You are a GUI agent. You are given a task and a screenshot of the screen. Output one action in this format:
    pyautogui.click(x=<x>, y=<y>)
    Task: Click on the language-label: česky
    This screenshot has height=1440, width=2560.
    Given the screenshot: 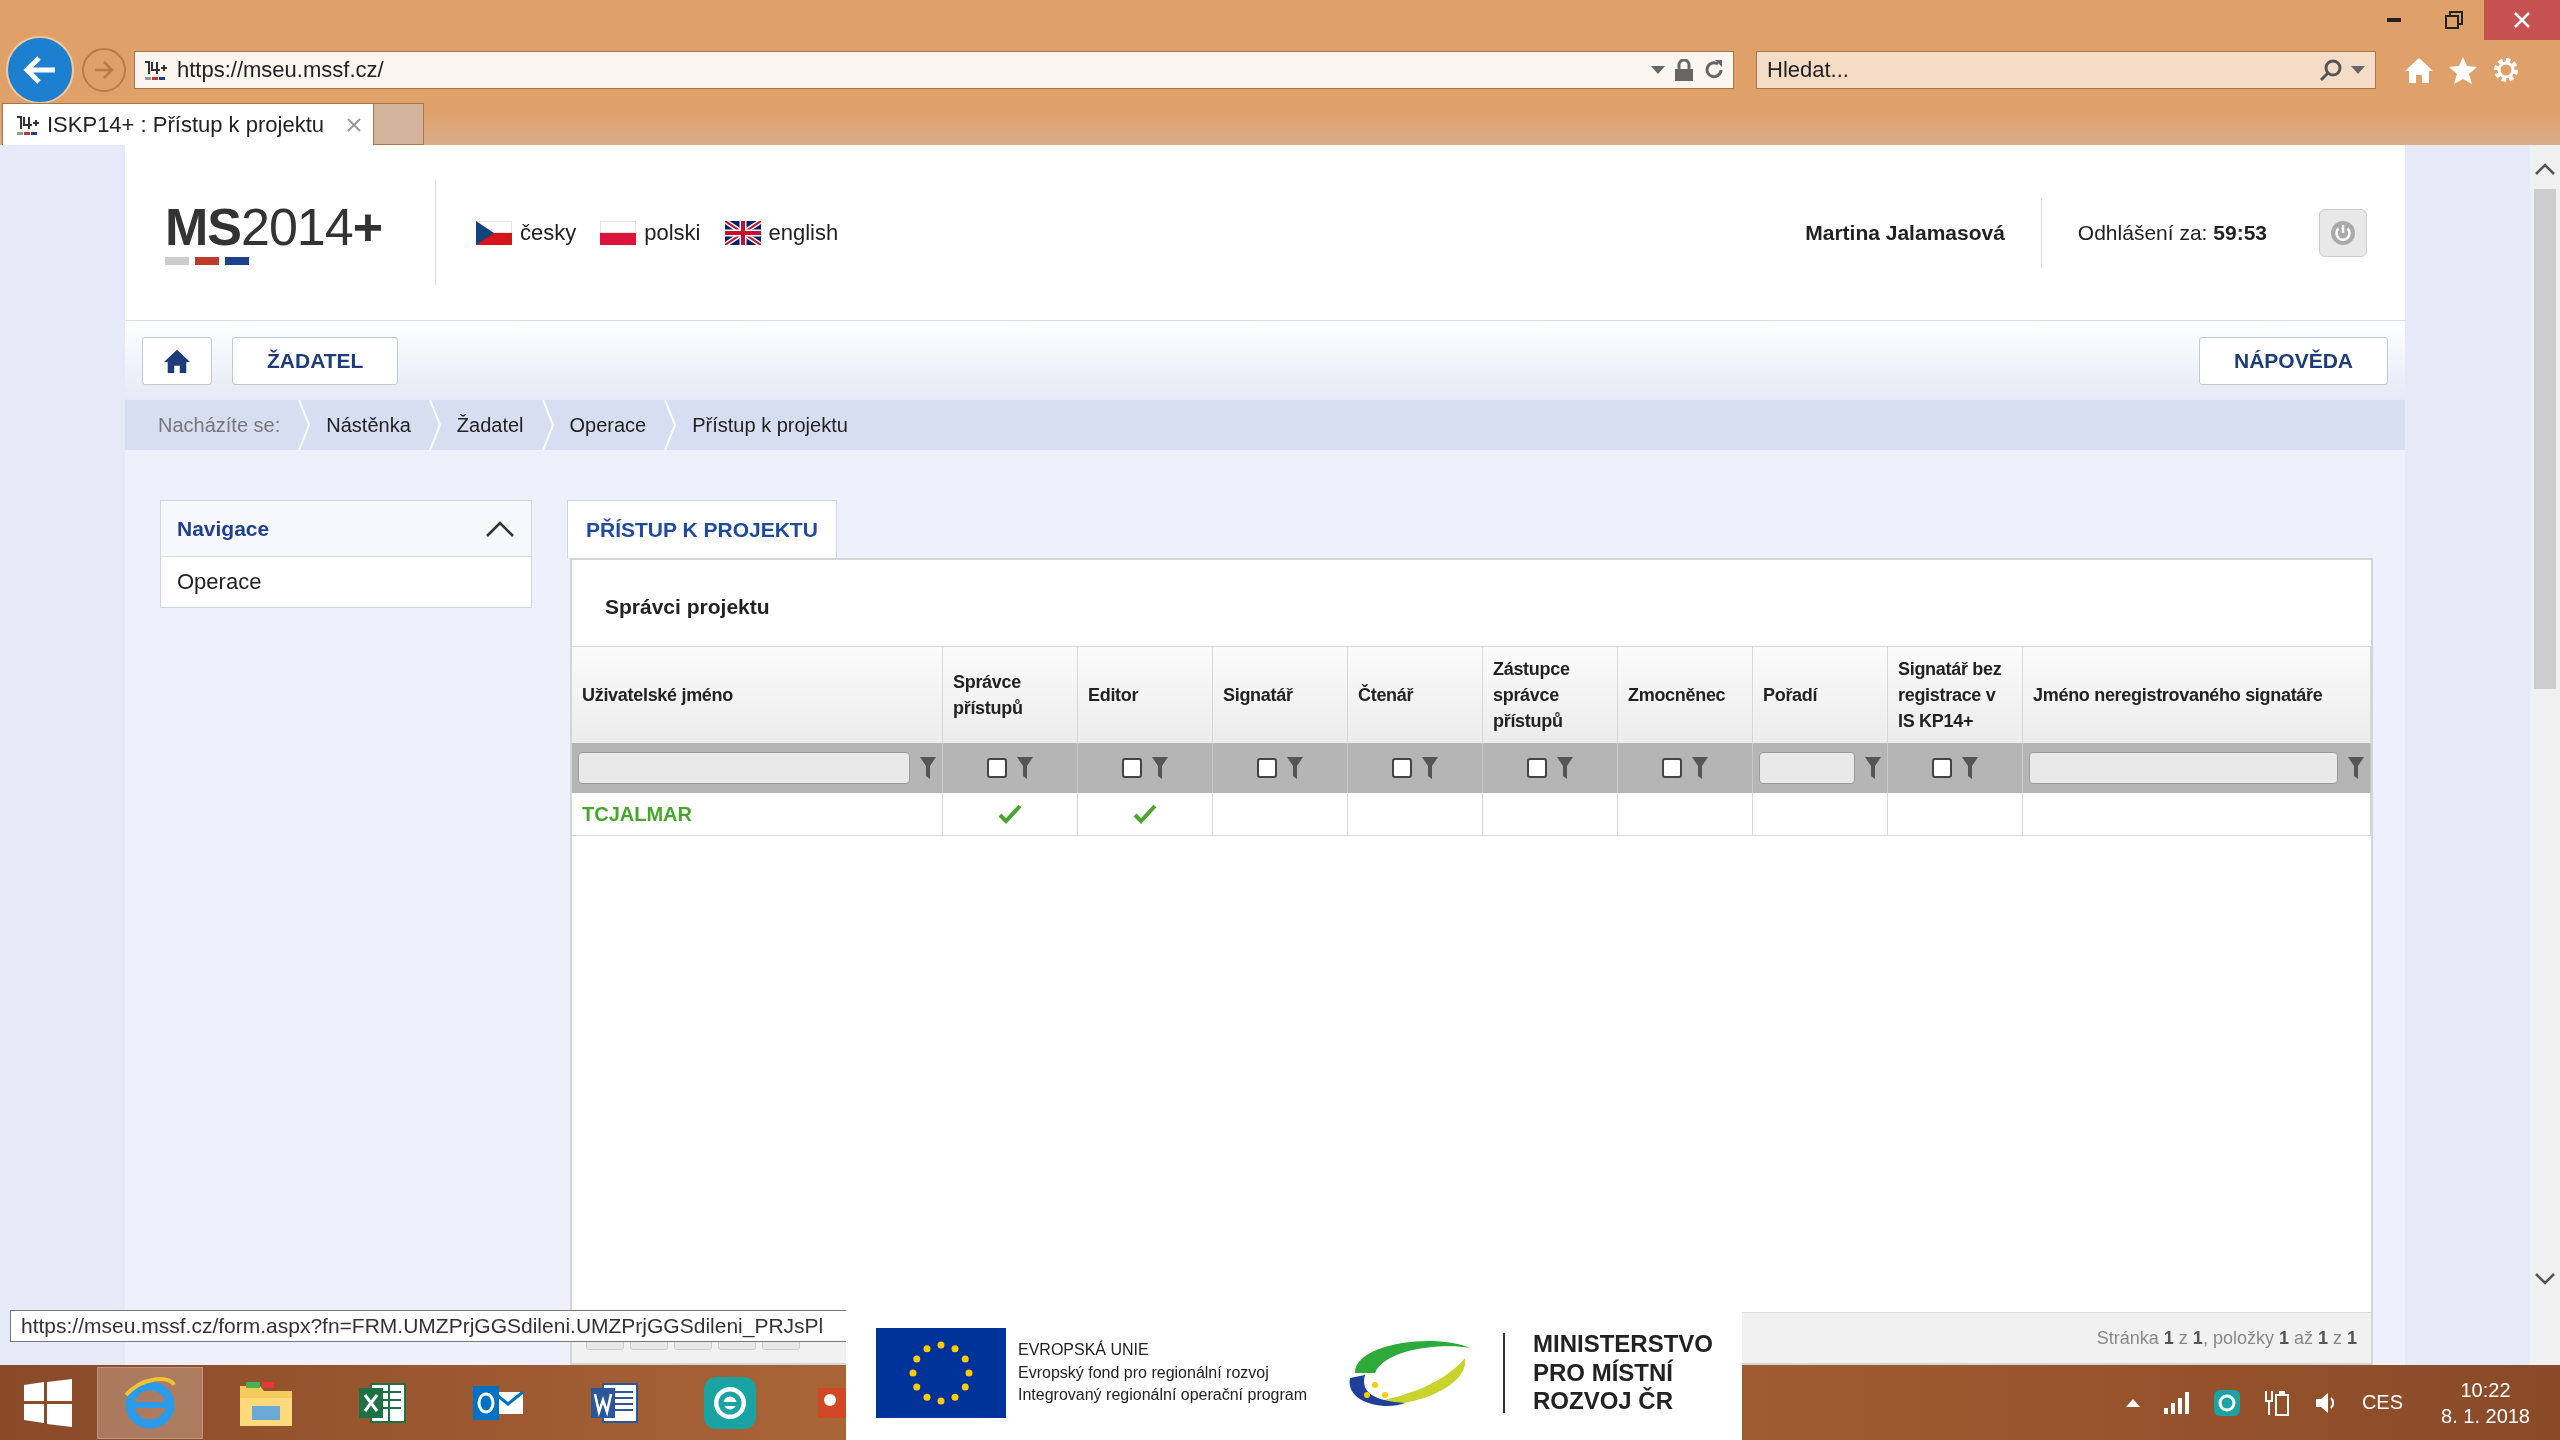 What is the action you would take?
    pyautogui.click(x=548, y=232)
    